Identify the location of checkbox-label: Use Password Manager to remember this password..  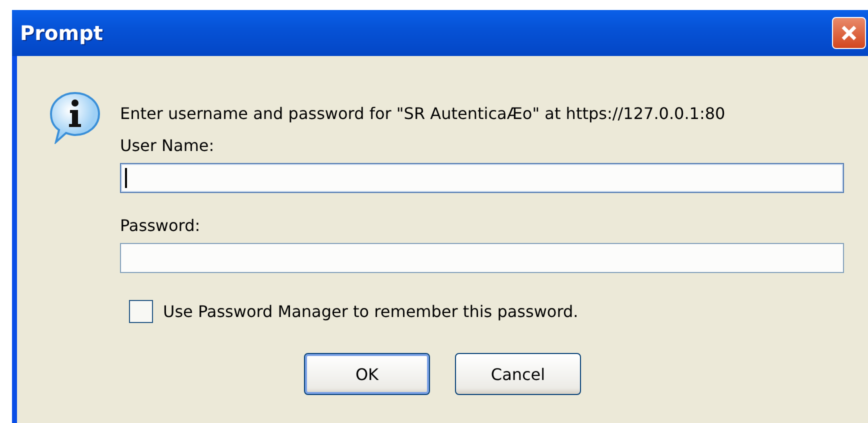
(370, 311).